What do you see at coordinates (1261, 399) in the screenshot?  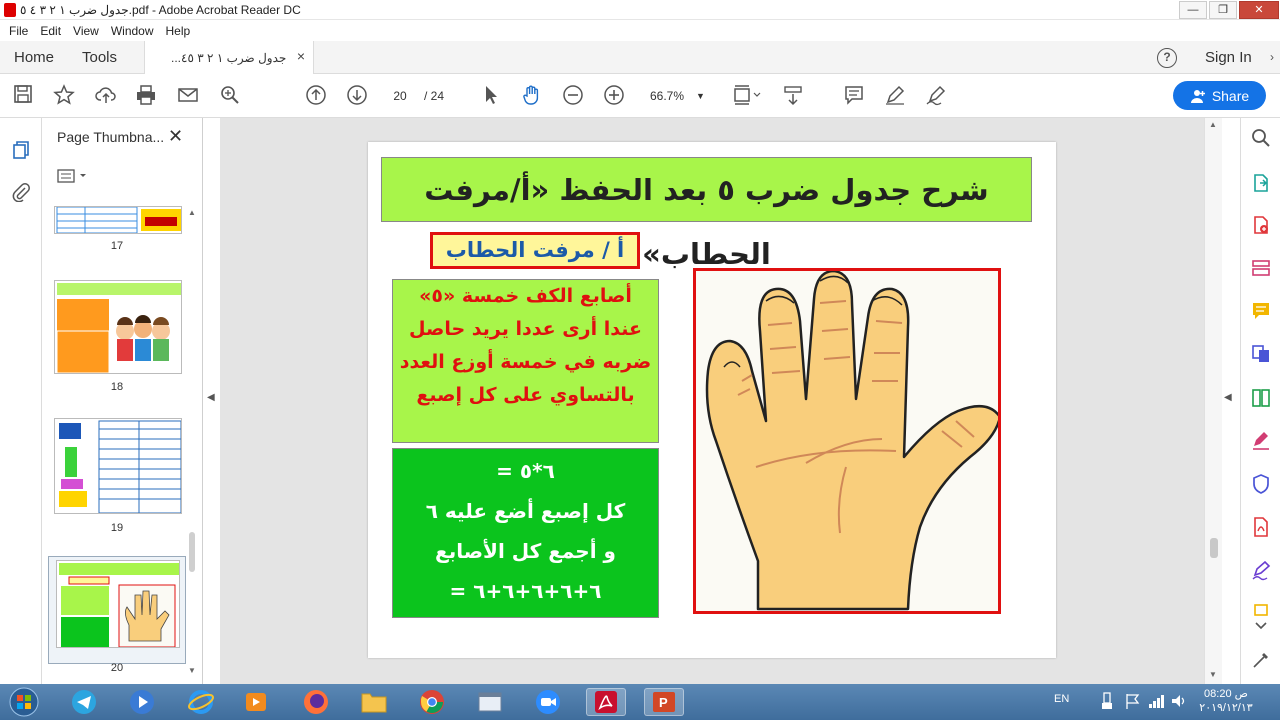 I see `organize-pages-icon` at bounding box center [1261, 399].